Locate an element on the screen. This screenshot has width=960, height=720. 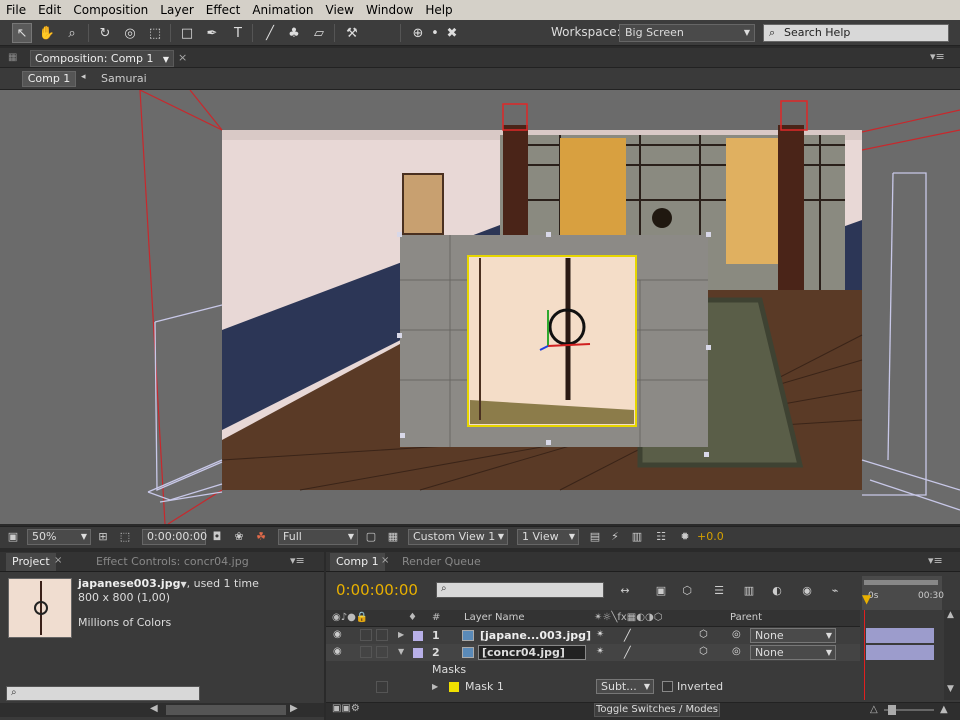
3d-view-dropdown: Custom View 1 ▼ is located at coordinates (458, 537).